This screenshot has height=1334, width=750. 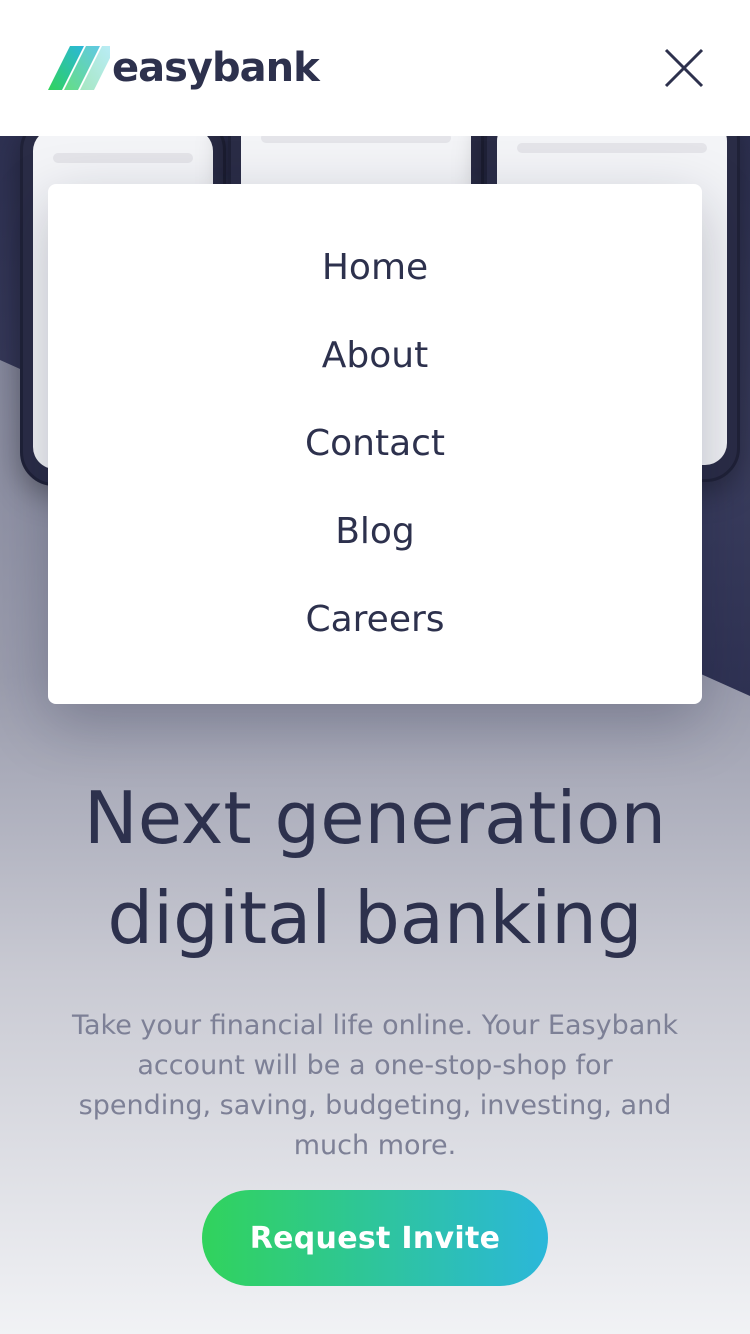 I want to click on menu-item-contact: Contact, so click(x=375, y=444).